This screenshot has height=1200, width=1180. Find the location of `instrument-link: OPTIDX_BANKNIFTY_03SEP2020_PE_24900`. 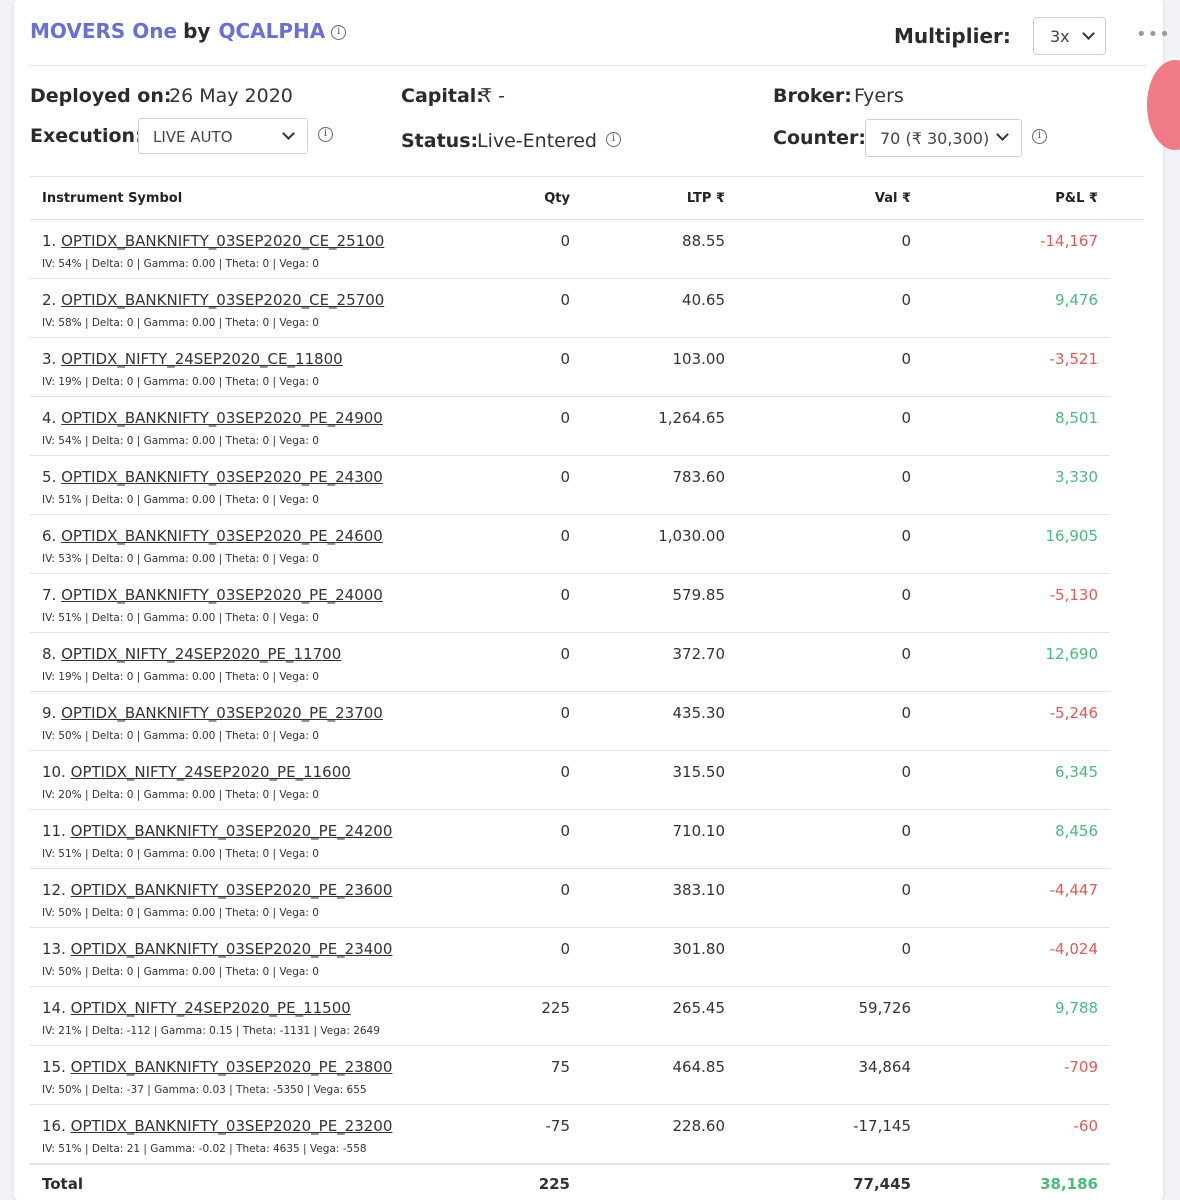

instrument-link: OPTIDX_BANKNIFTY_03SEP2020_PE_24900 is located at coordinates (222, 418).